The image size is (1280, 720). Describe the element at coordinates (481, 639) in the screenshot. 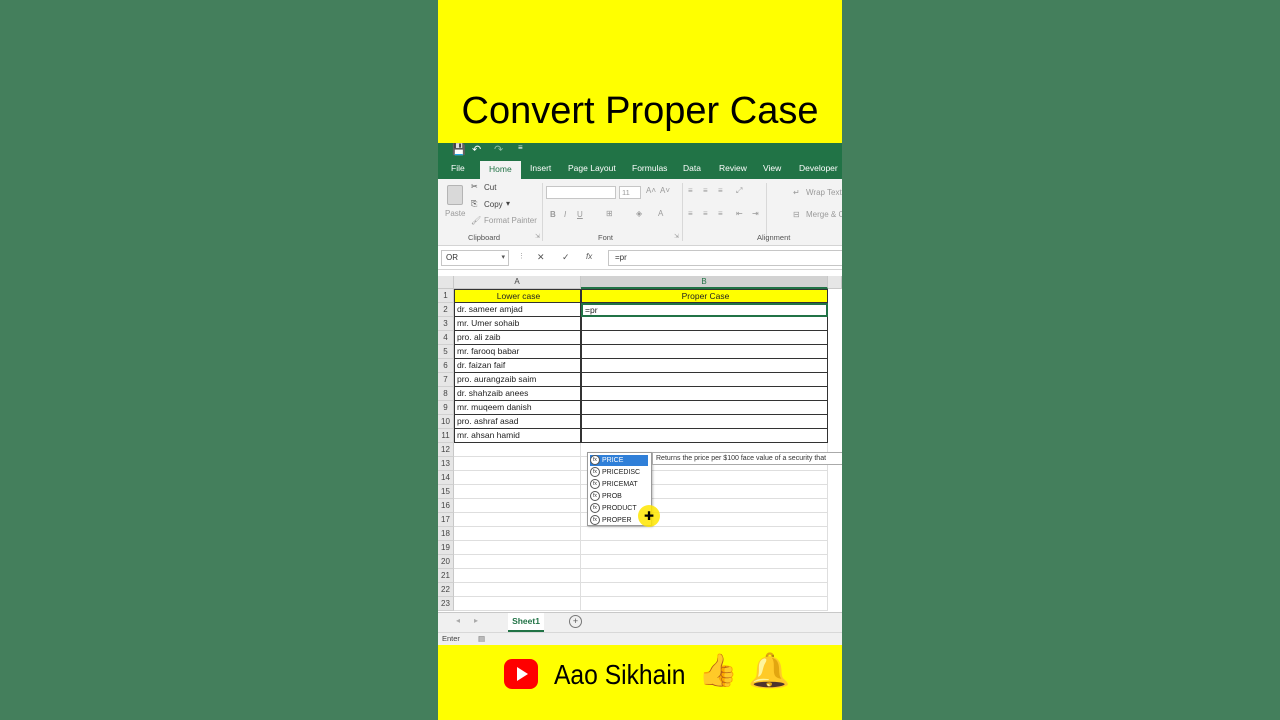

I see `macro-record-icon: ▤` at that location.